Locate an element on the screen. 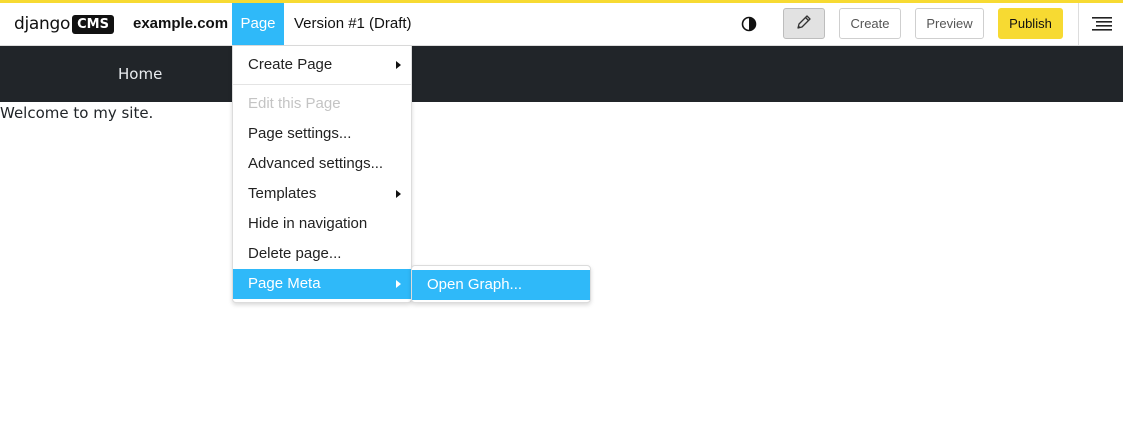  menu-item-hide-in-navigation: Hide in navigation is located at coordinates (322, 224).